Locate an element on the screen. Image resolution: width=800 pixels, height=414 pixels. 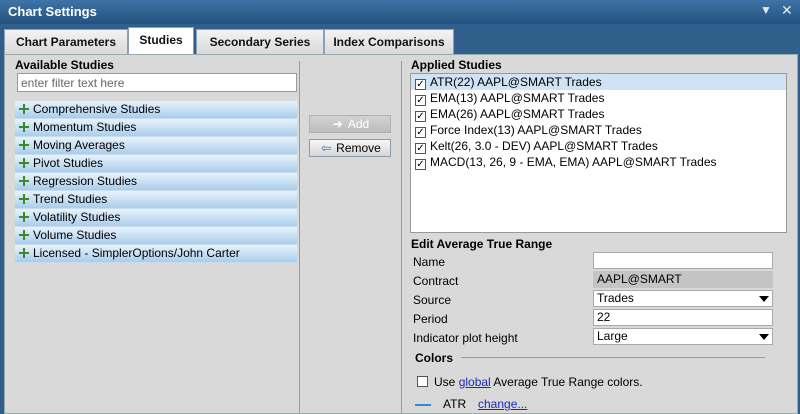
applied-item-label: EMA(26) AAPL@SMART Trades is located at coordinates (517, 114).